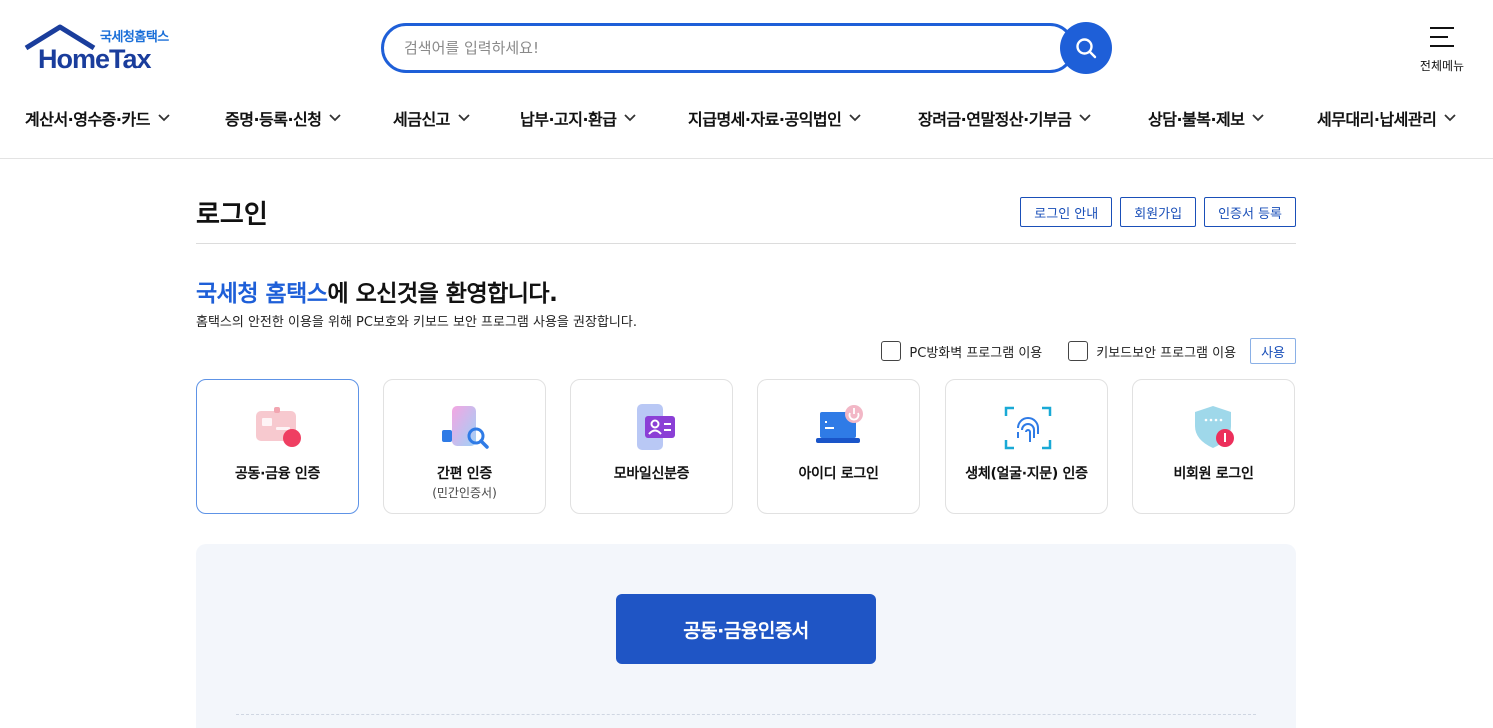 This screenshot has height=728, width=1493. Describe the element at coordinates (464, 474) in the screenshot. I see `card-label: 간편 인증` at that location.